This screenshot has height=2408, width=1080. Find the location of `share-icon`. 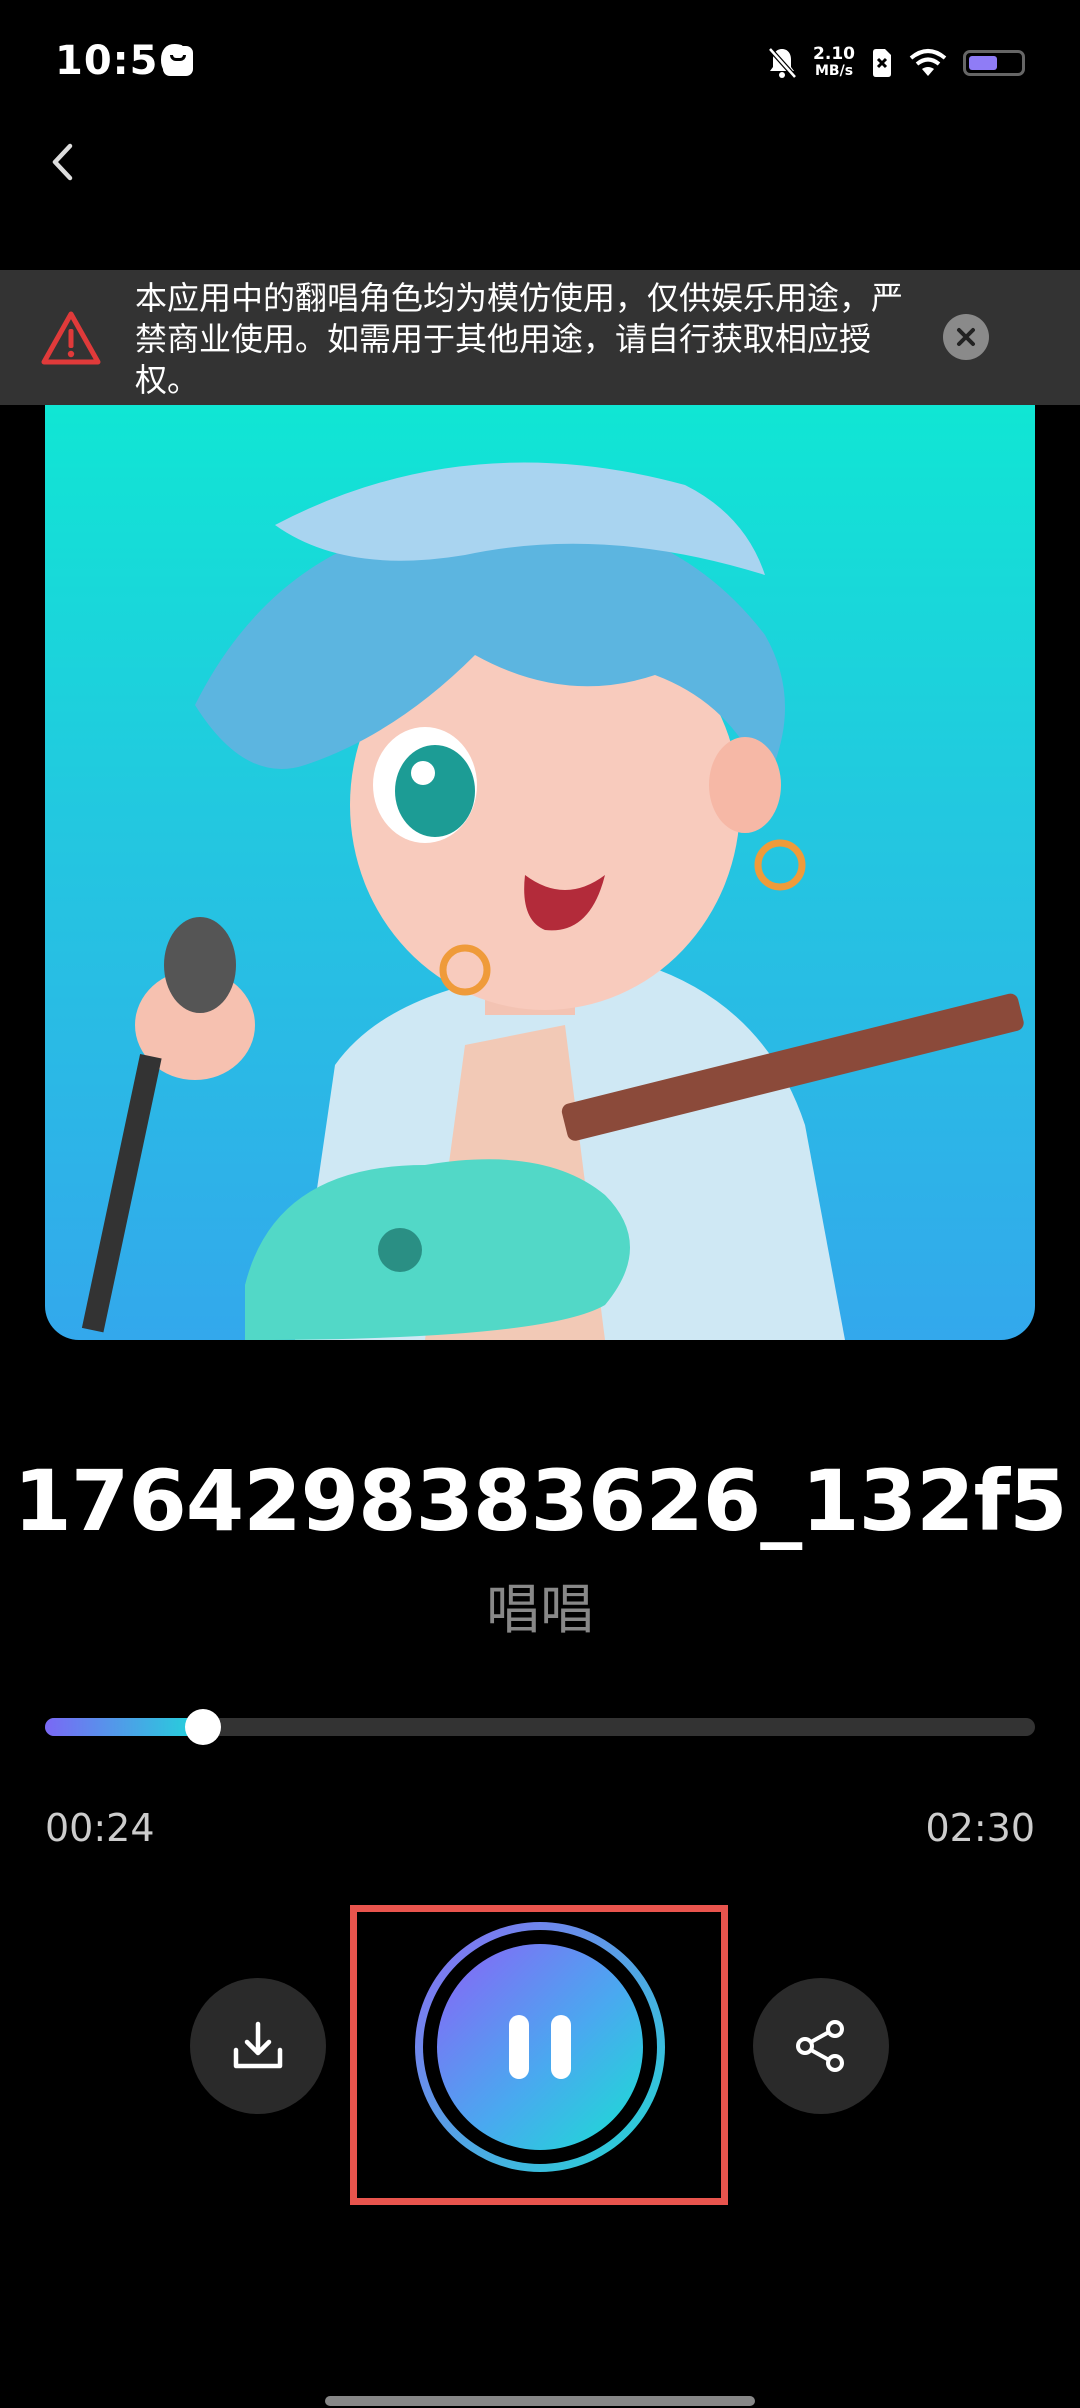

share-icon is located at coordinates (820, 2046).